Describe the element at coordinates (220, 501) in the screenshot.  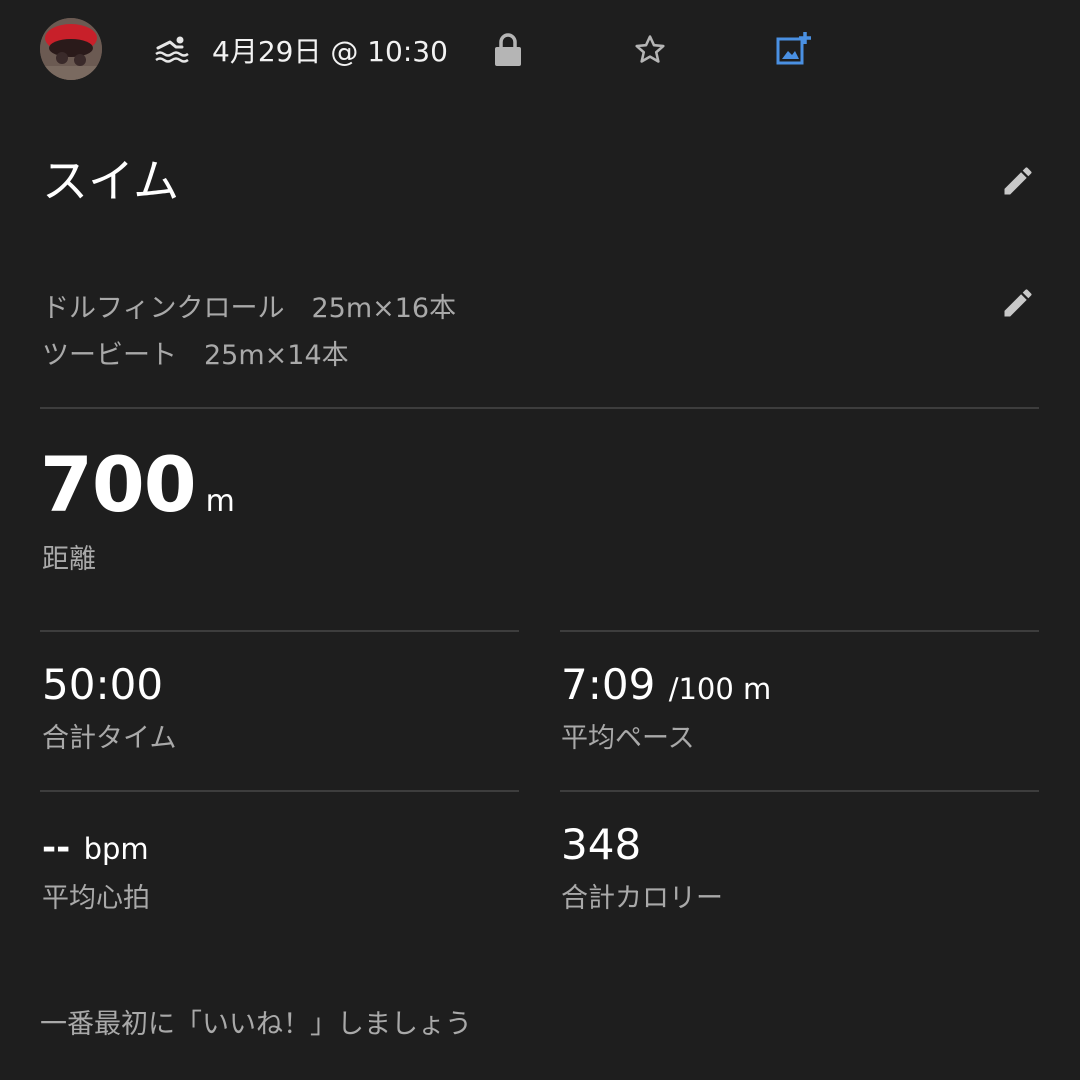
I see `distance-unit: m` at that location.